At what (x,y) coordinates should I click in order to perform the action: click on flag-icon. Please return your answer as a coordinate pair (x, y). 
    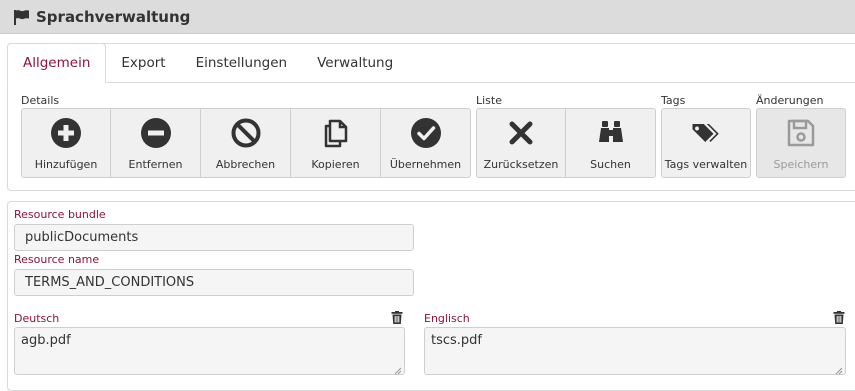
    Looking at the image, I should click on (21, 17).